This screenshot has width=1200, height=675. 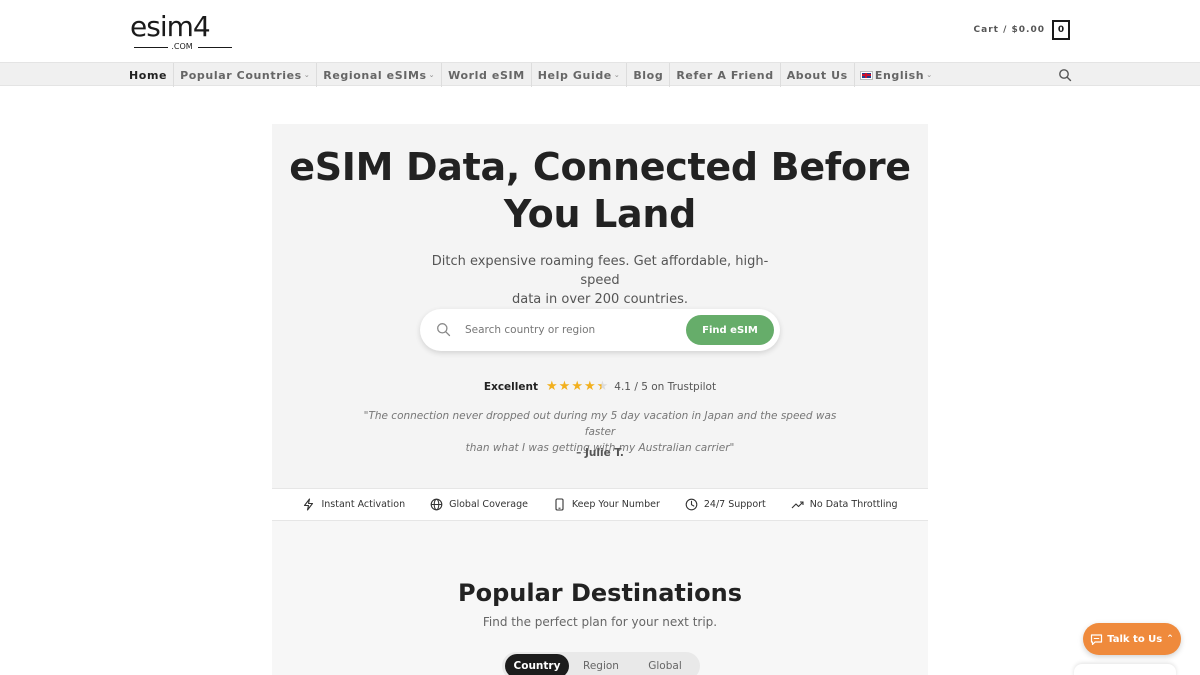 I want to click on language-selector: English ⌄, so click(x=897, y=75).